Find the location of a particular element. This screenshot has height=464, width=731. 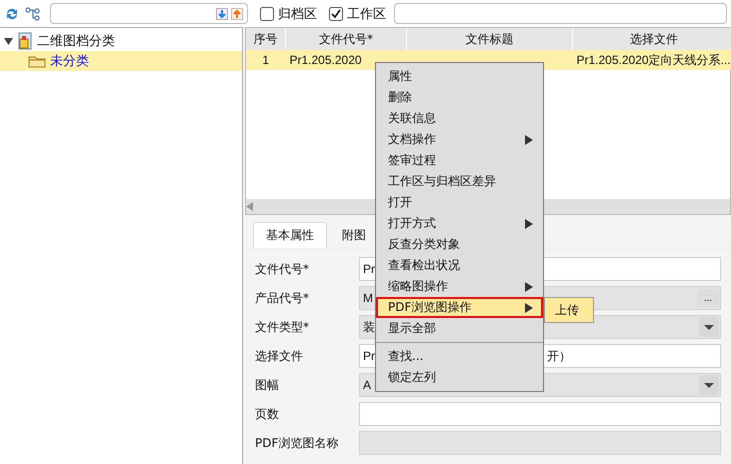

checkbox-label: 工作区 is located at coordinates (366, 14).